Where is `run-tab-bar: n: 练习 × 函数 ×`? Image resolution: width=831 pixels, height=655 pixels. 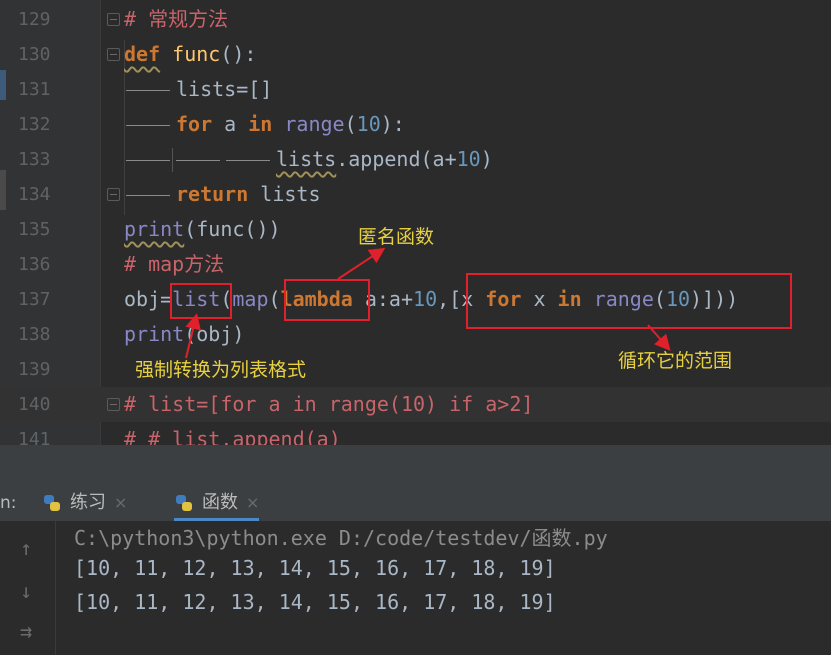 run-tab-bar: n: 练习 × 函数 × is located at coordinates (415, 503).